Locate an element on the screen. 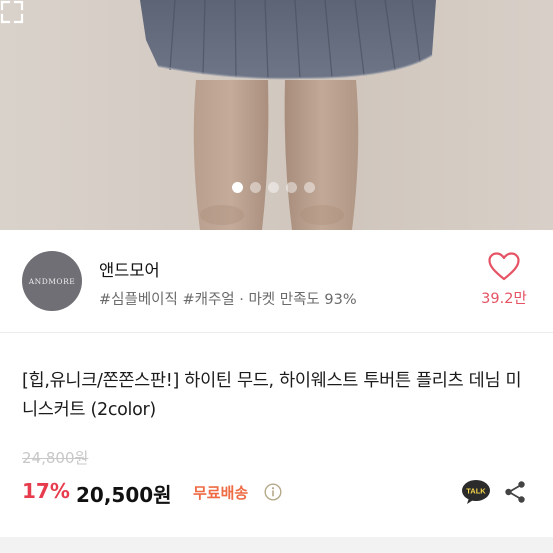  talk-icon: TALK is located at coordinates (476, 492).